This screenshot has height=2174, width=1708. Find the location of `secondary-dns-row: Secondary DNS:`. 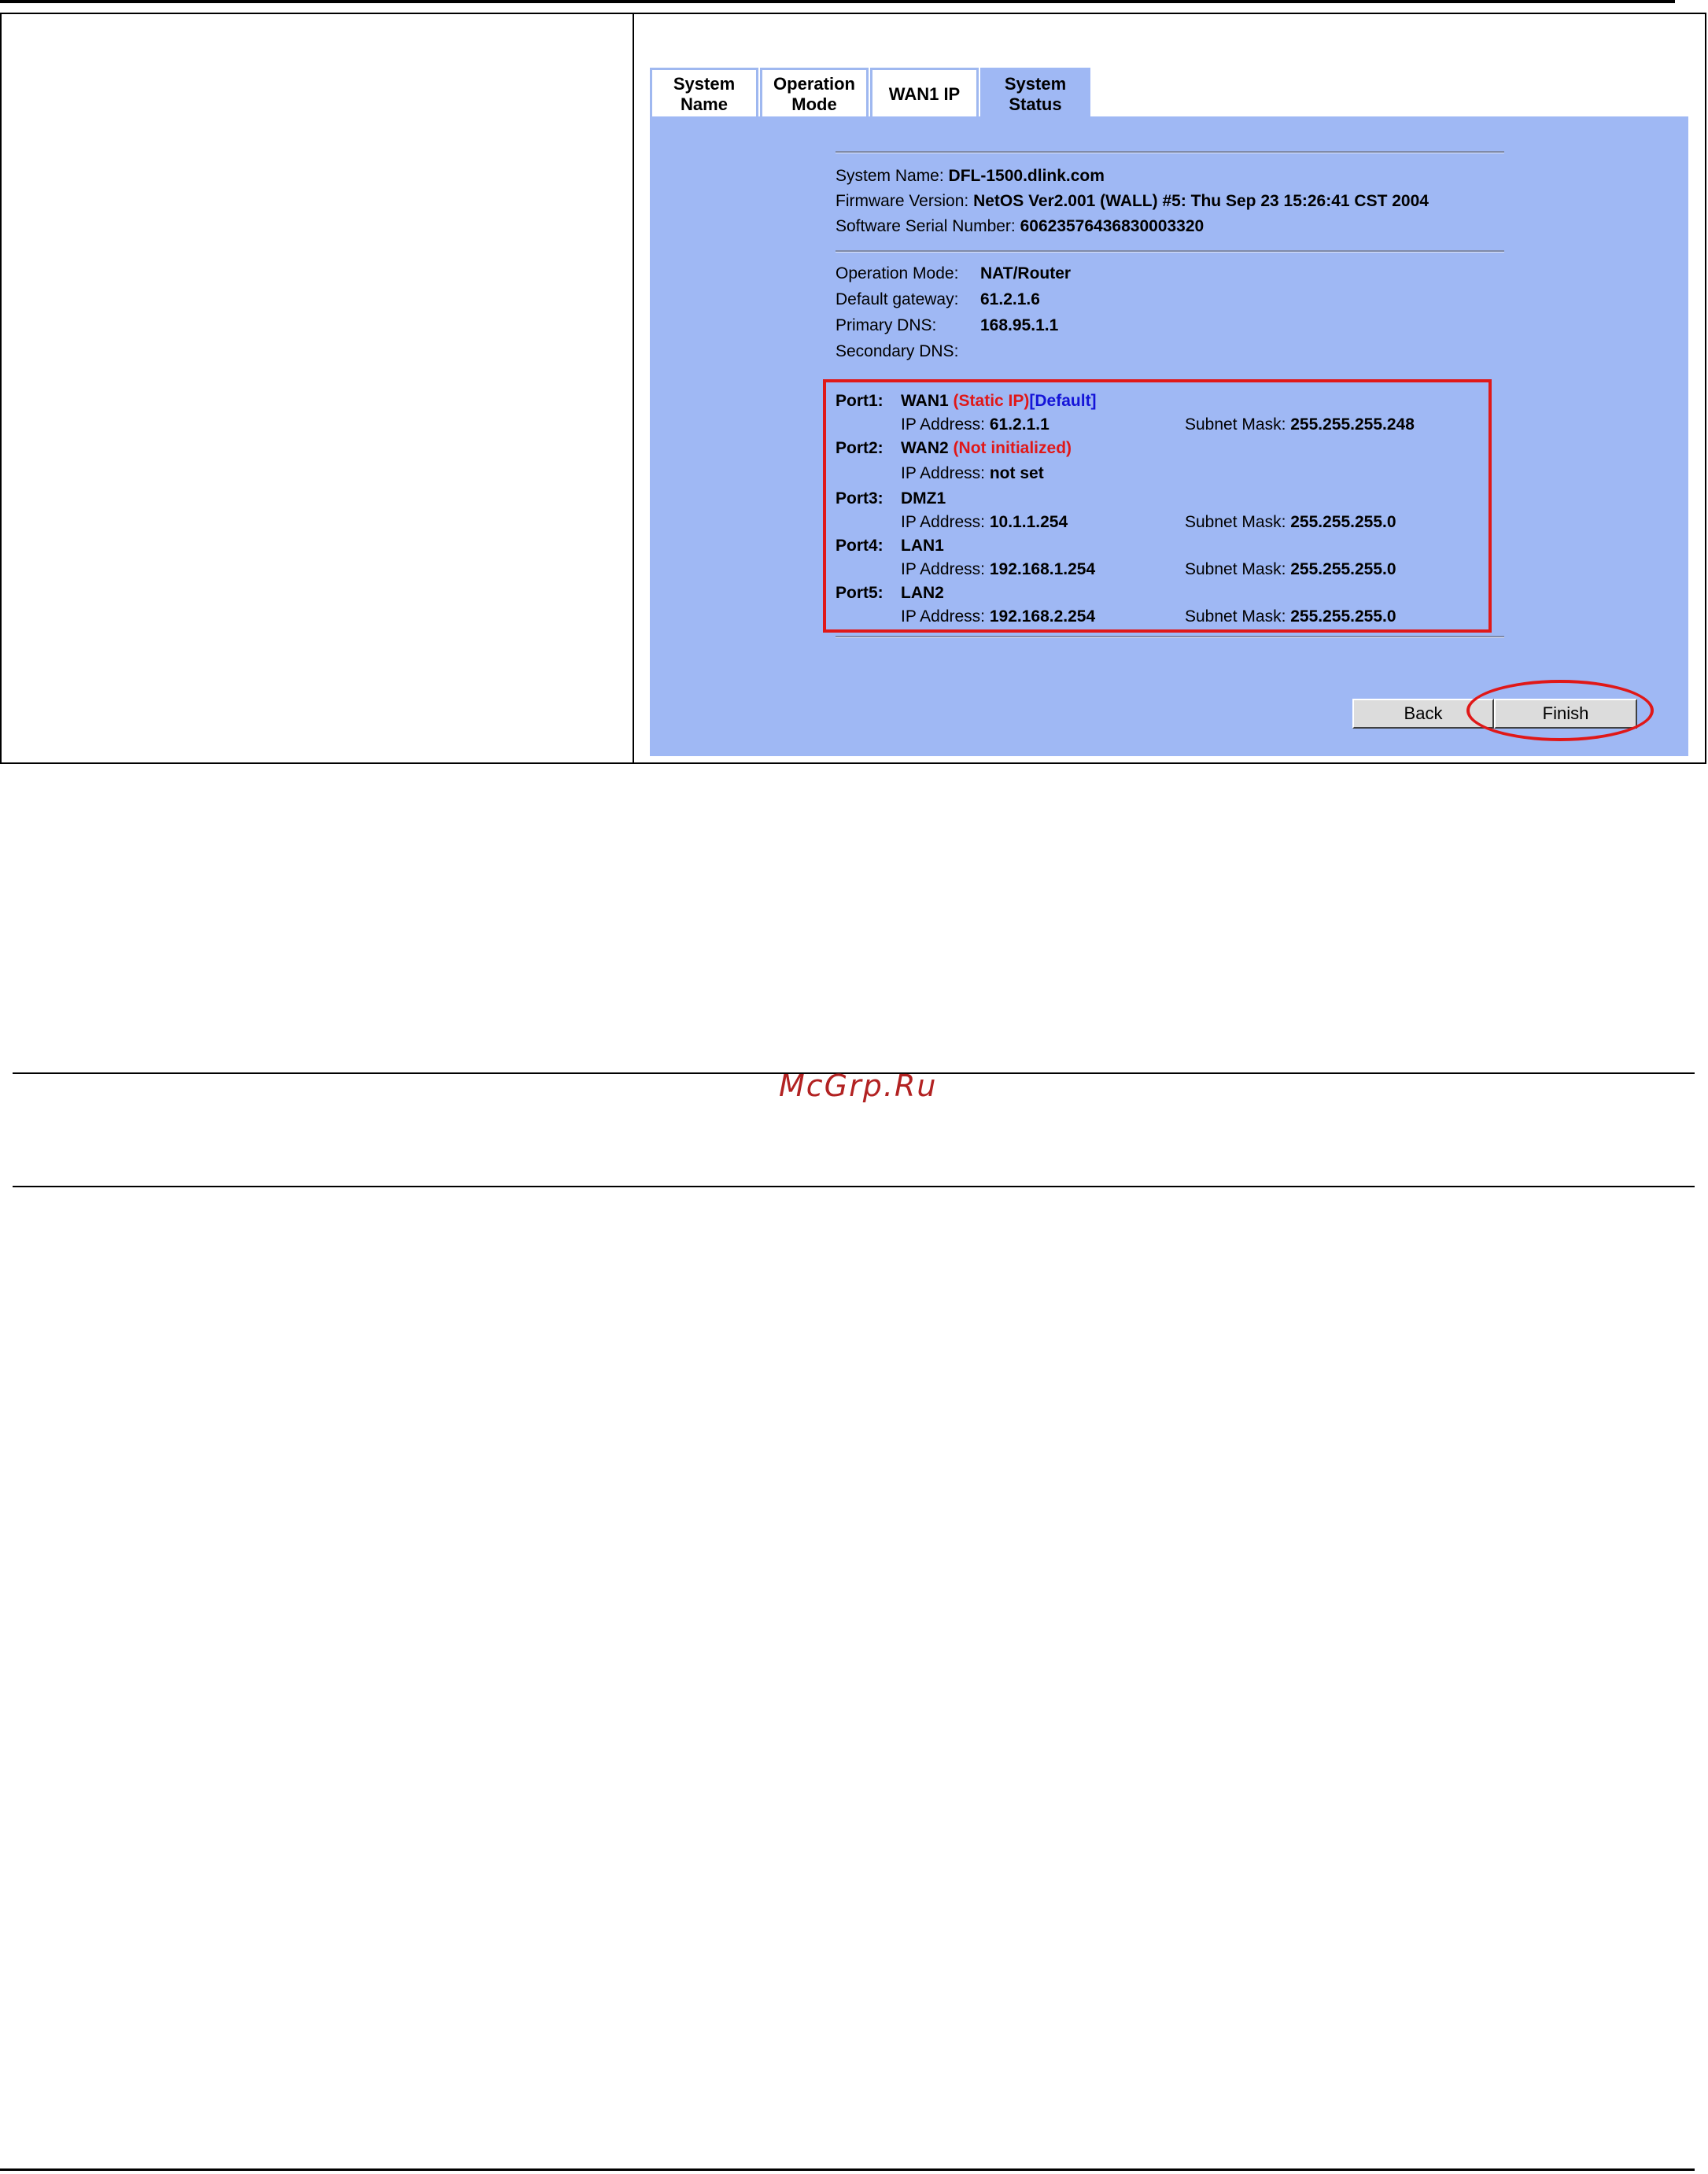

secondary-dns-row: Secondary DNS: is located at coordinates (954, 355).